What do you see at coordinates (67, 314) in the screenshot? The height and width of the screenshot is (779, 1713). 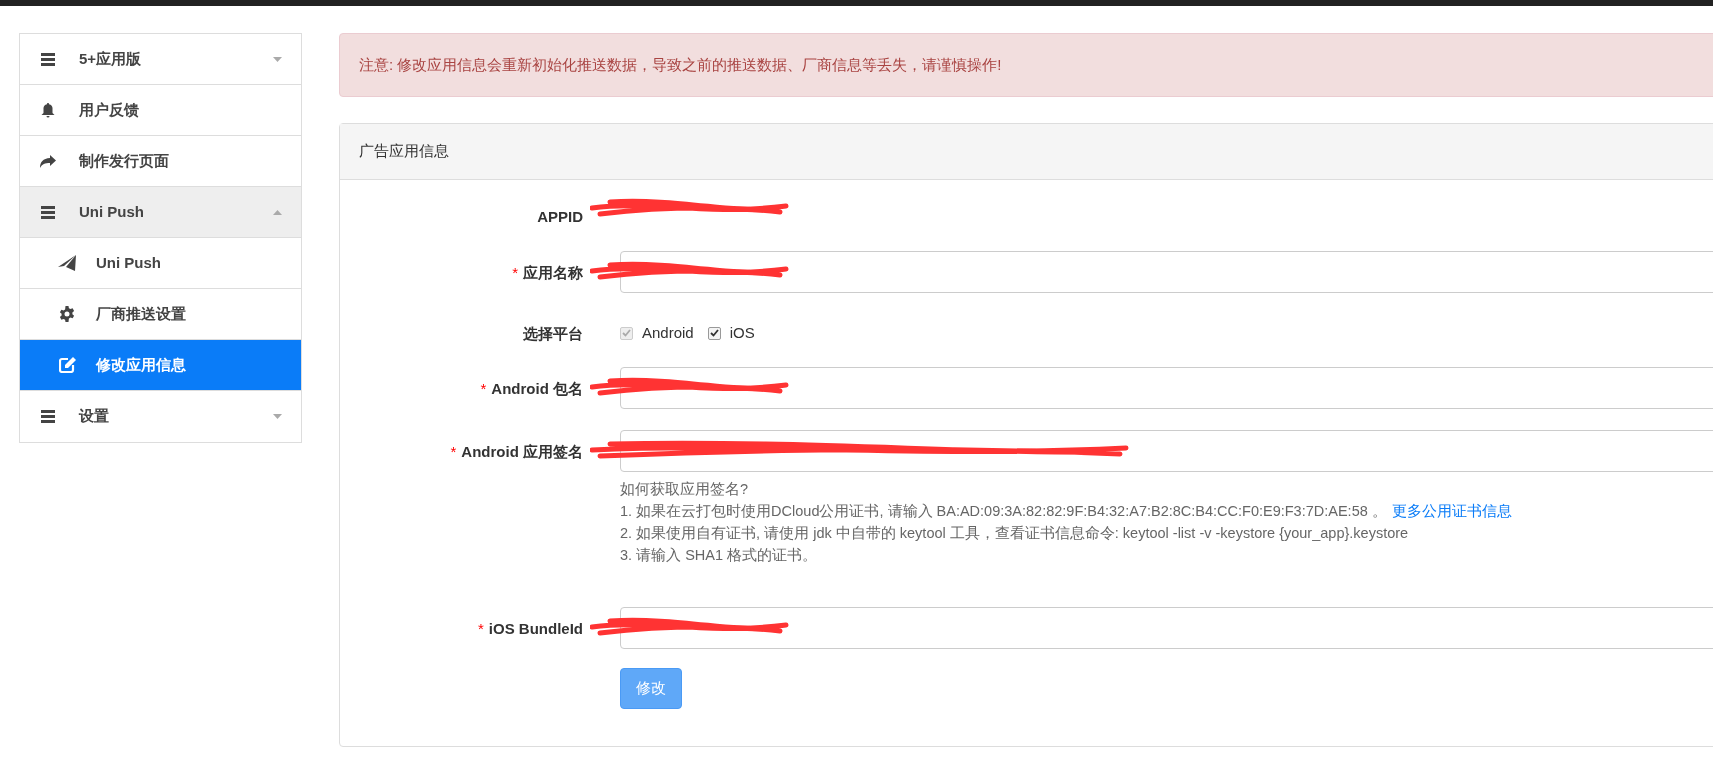 I see `gear-icon` at bounding box center [67, 314].